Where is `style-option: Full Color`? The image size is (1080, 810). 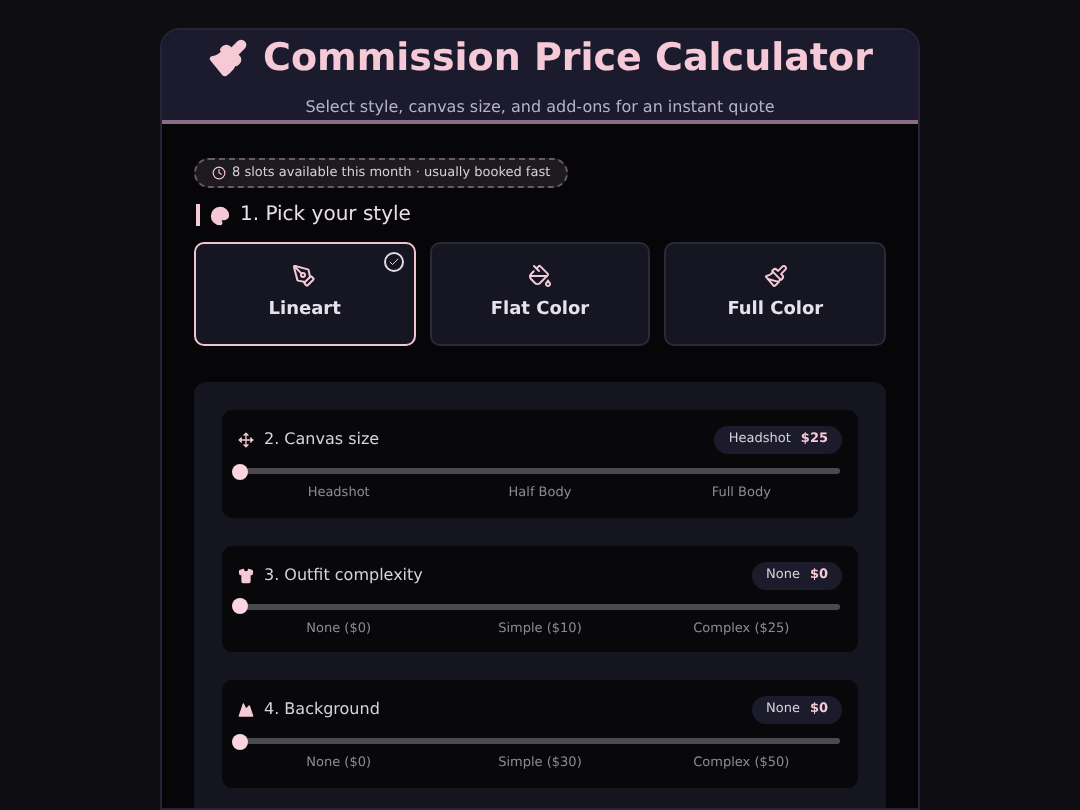
style-option: Full Color is located at coordinates (775, 294).